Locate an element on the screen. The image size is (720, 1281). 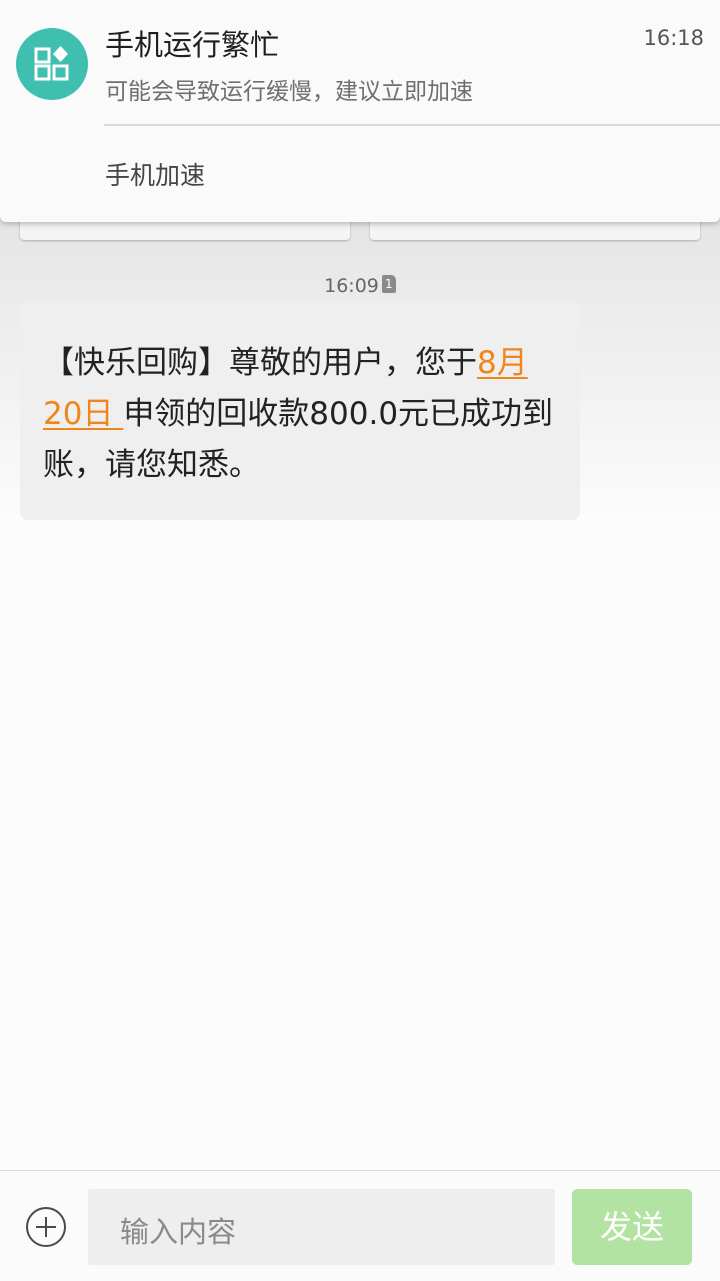
sim-card-icon: 1 is located at coordinates (388, 284).